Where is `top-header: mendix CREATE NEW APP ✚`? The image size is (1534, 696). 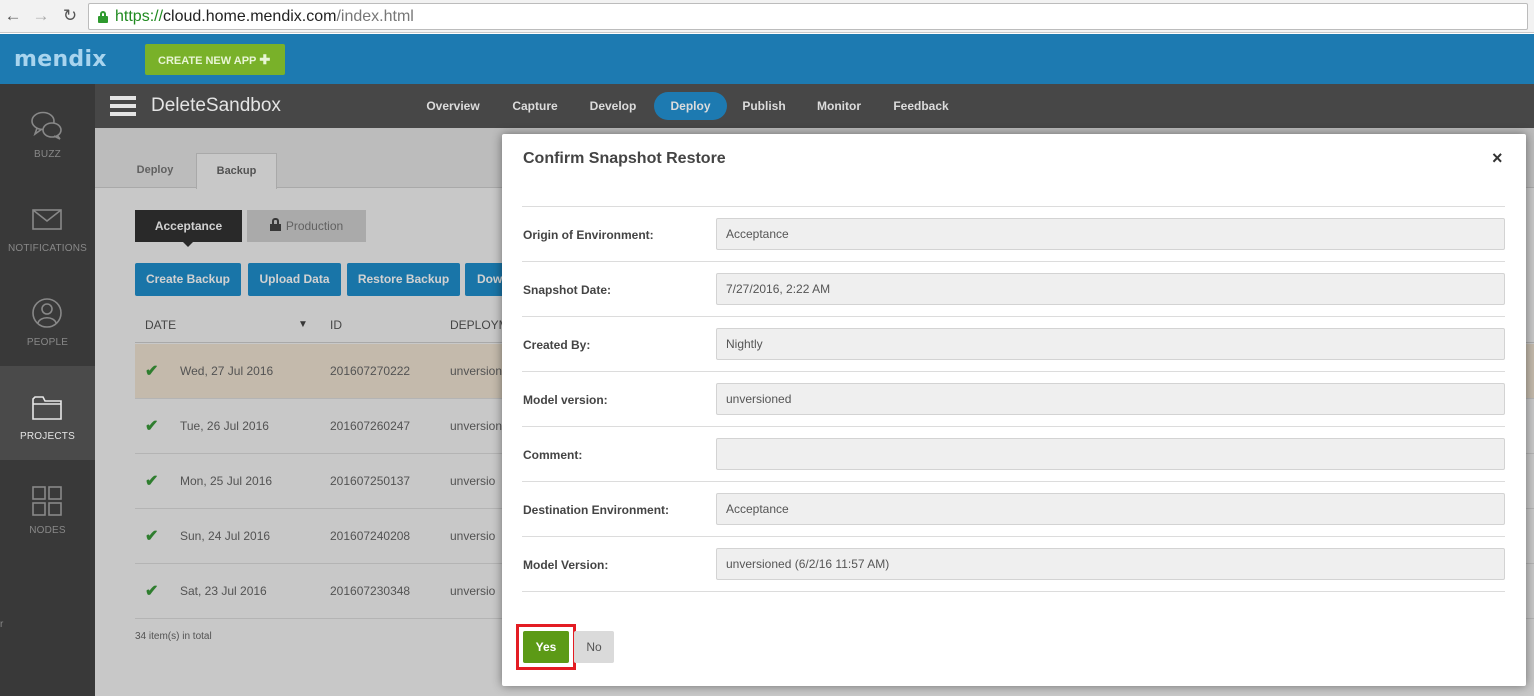
top-header: mendix CREATE NEW APP ✚ is located at coordinates (767, 59).